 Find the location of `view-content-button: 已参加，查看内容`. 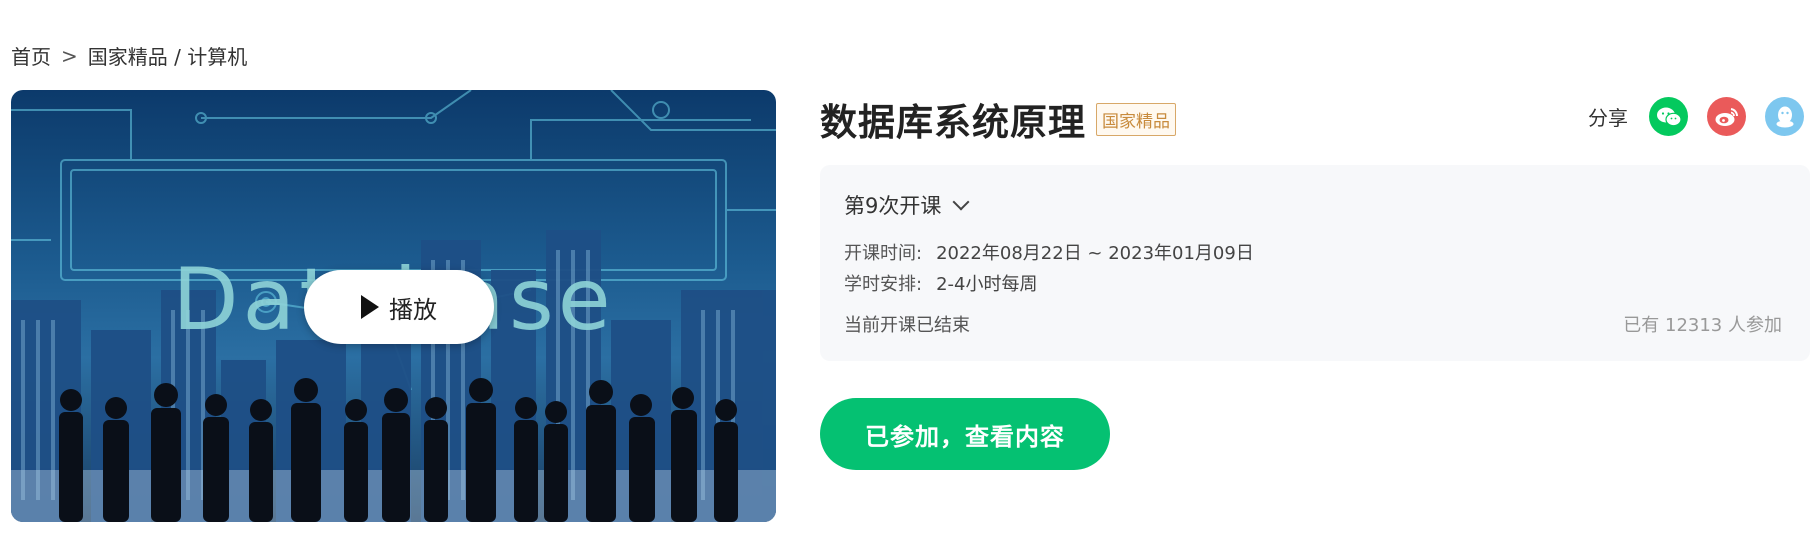

view-content-button: 已参加，查看内容 is located at coordinates (965, 434).